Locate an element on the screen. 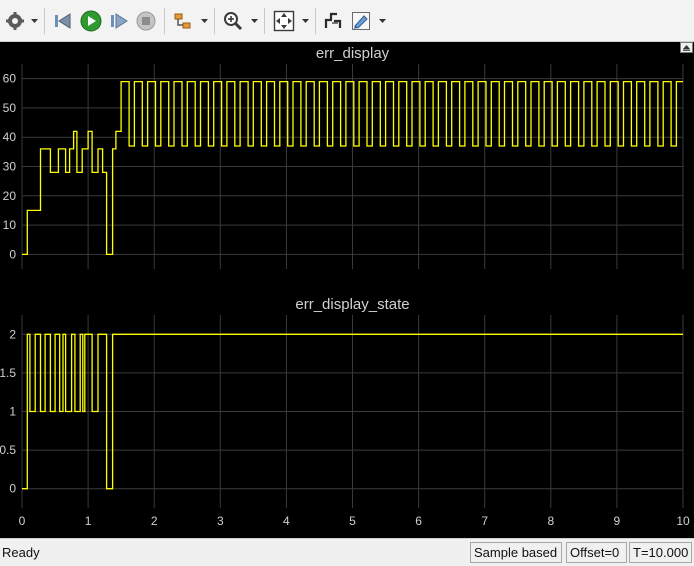  settings-button is located at coordinates (15, 21).